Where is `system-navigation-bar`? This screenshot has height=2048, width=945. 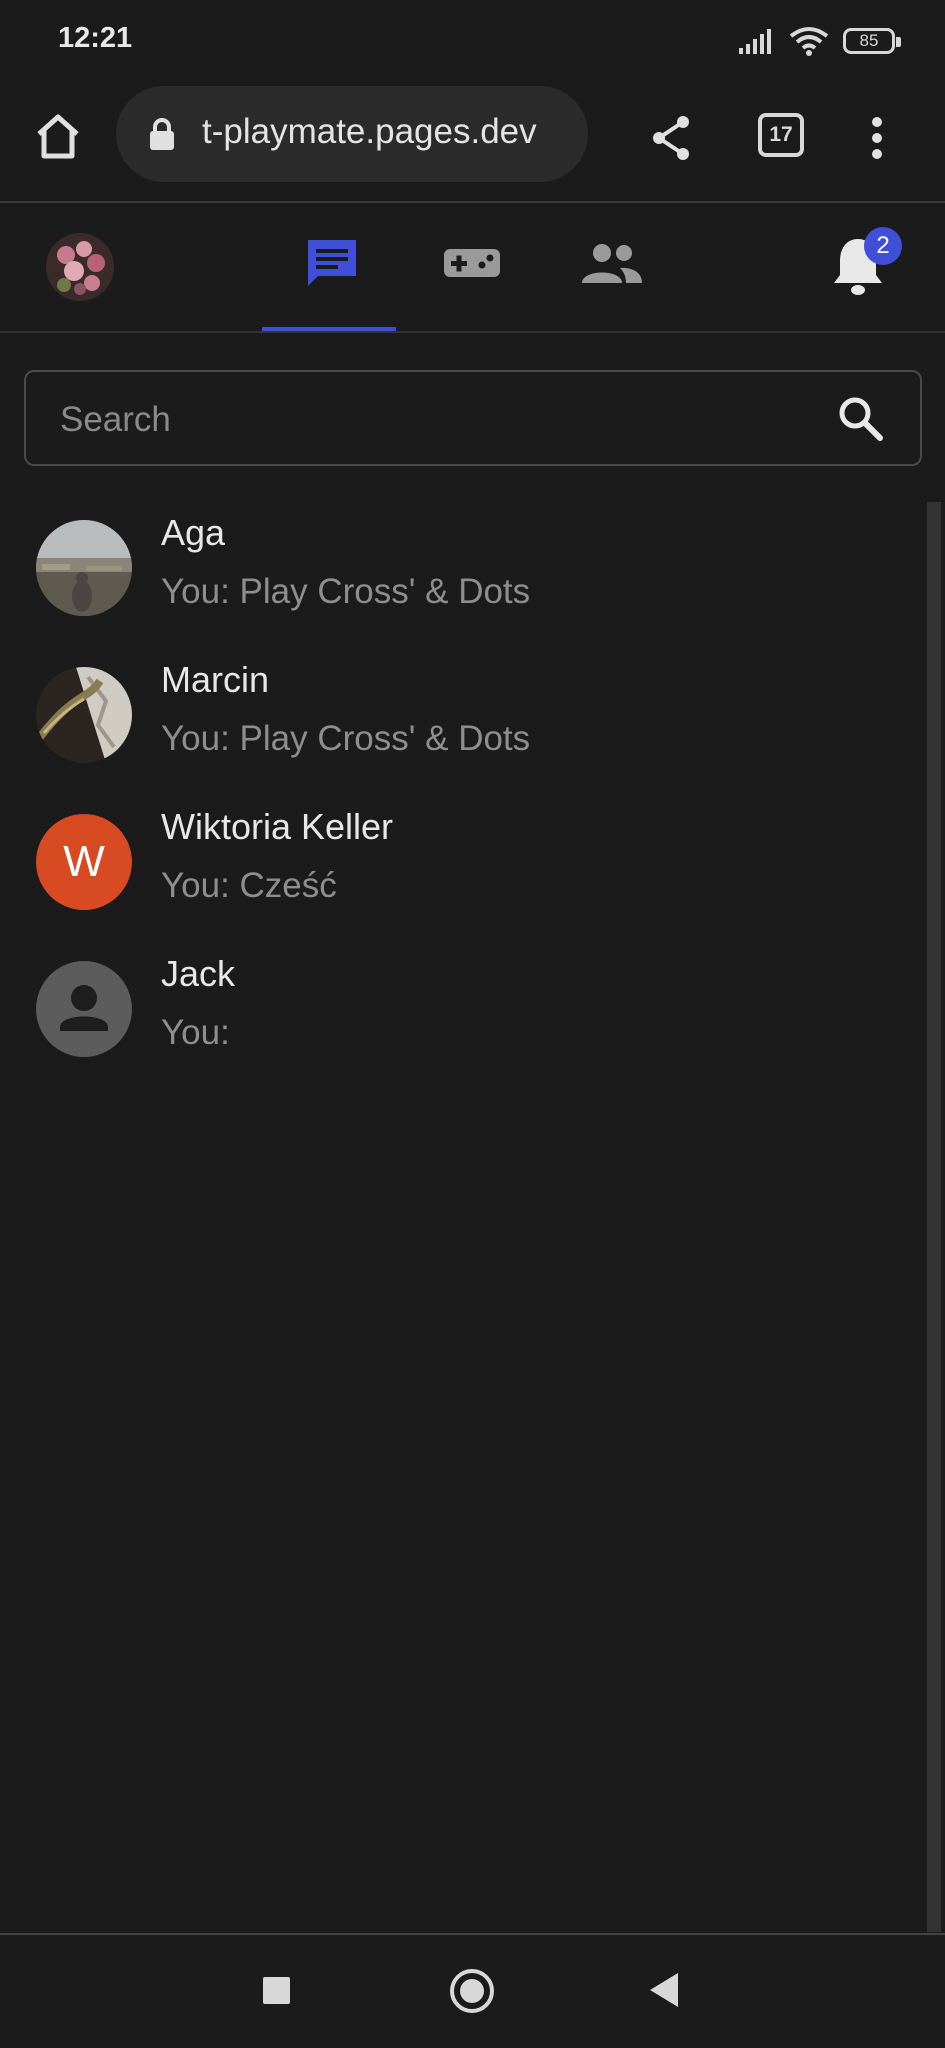 system-navigation-bar is located at coordinates (472, 1991).